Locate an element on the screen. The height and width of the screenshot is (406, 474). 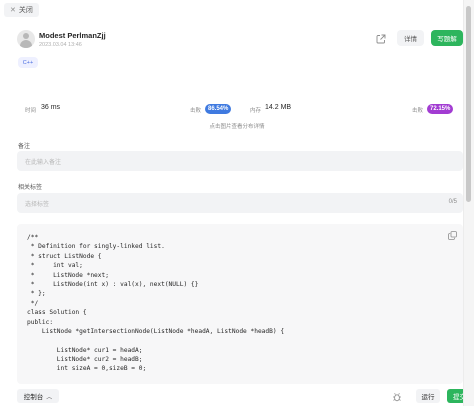
code-line: int sizeA = 0,sizeB = 0; is located at coordinates (87, 369).